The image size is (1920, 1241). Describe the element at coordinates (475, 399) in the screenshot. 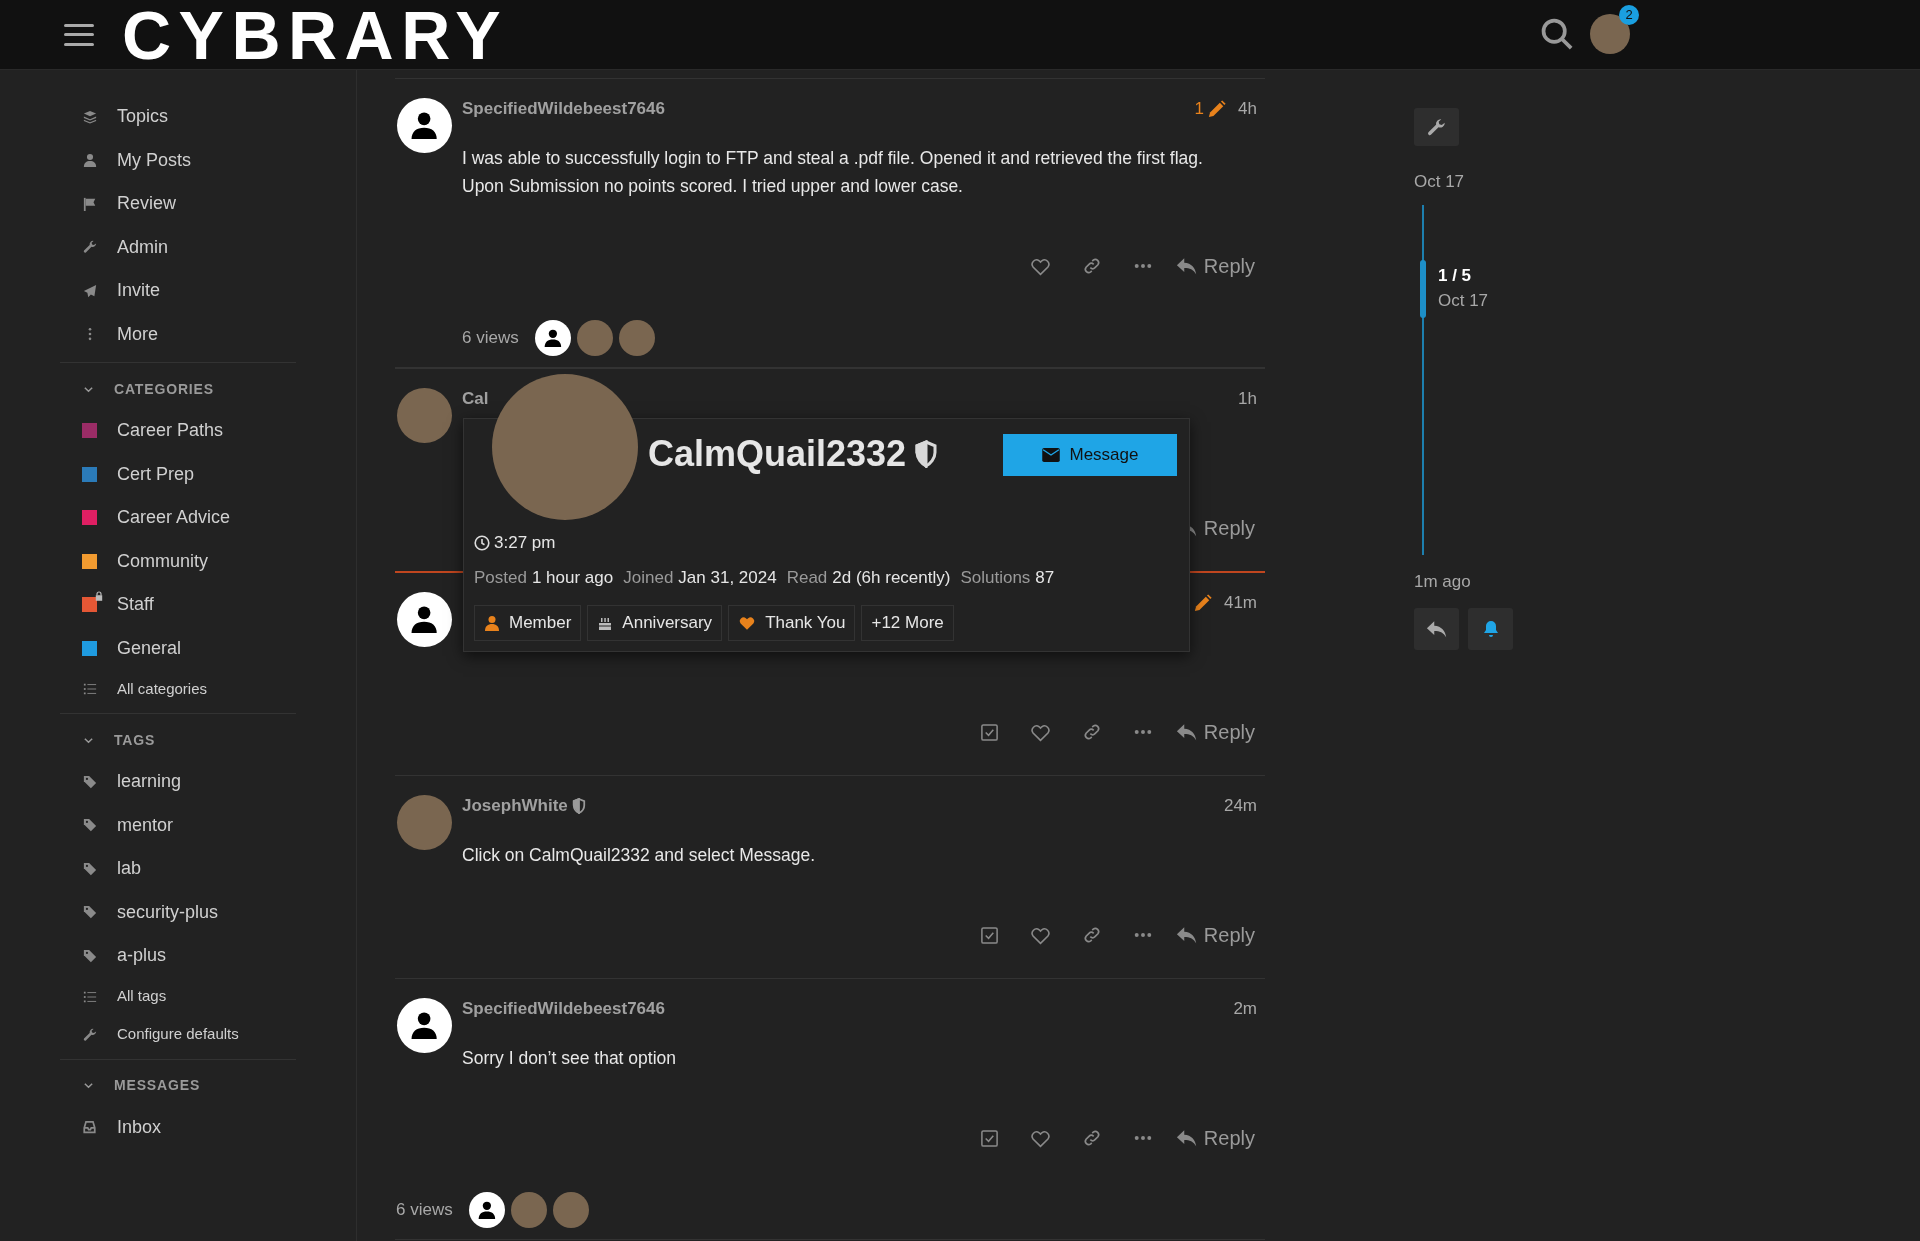

I see `username-link: Cal` at that location.